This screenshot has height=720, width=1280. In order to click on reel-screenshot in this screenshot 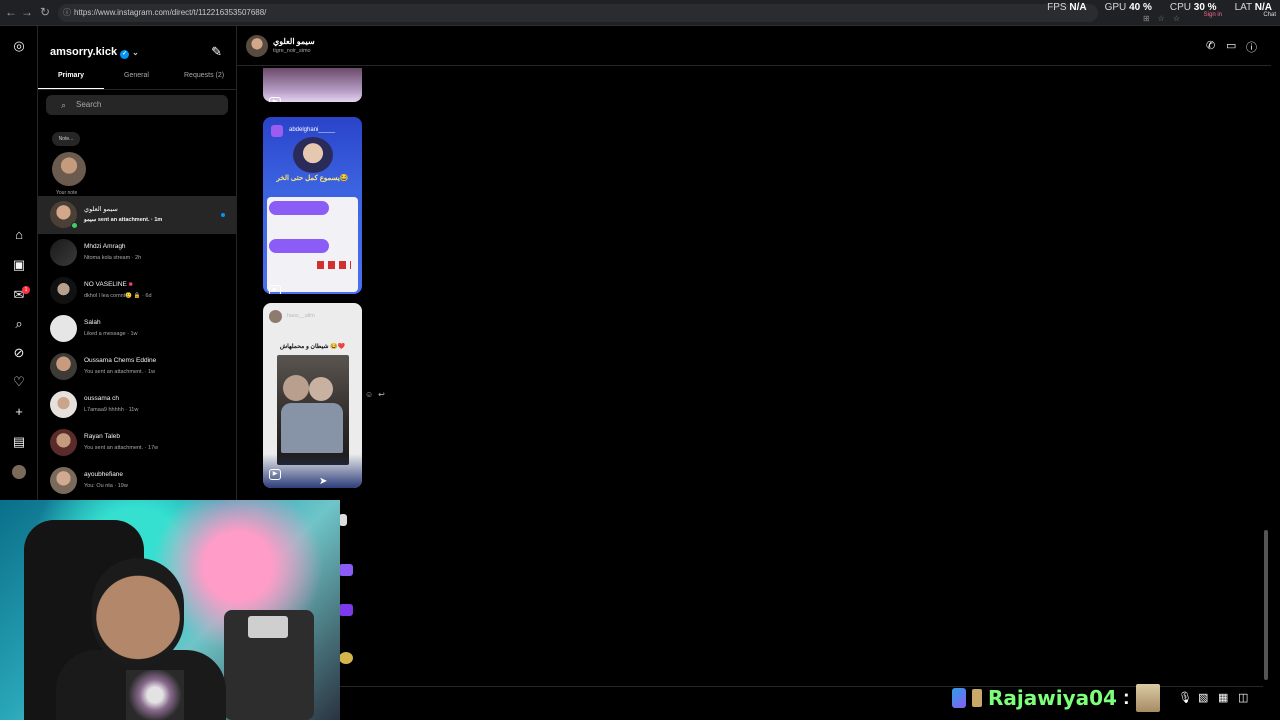, I will do `click(312, 244)`.